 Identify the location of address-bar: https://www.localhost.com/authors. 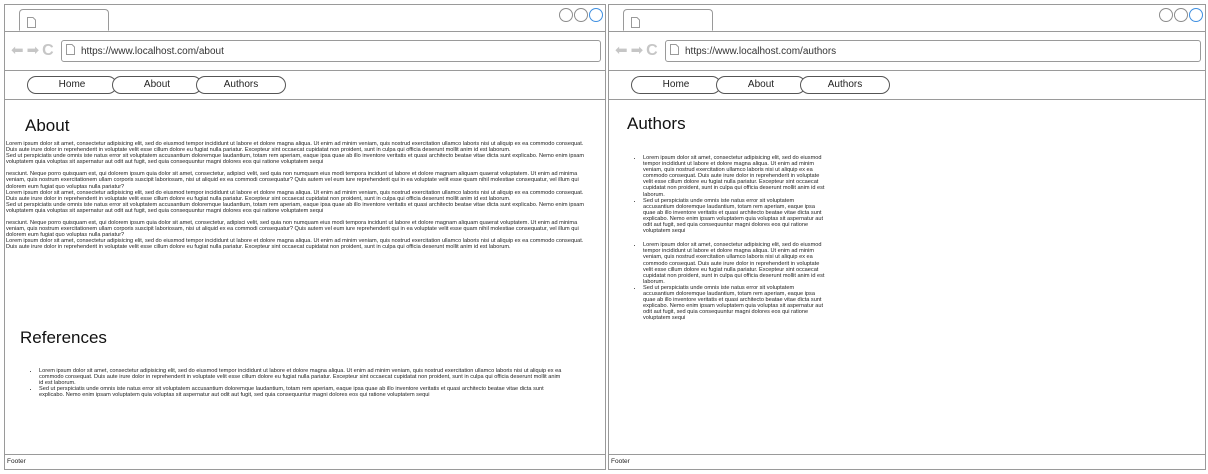
(933, 51).